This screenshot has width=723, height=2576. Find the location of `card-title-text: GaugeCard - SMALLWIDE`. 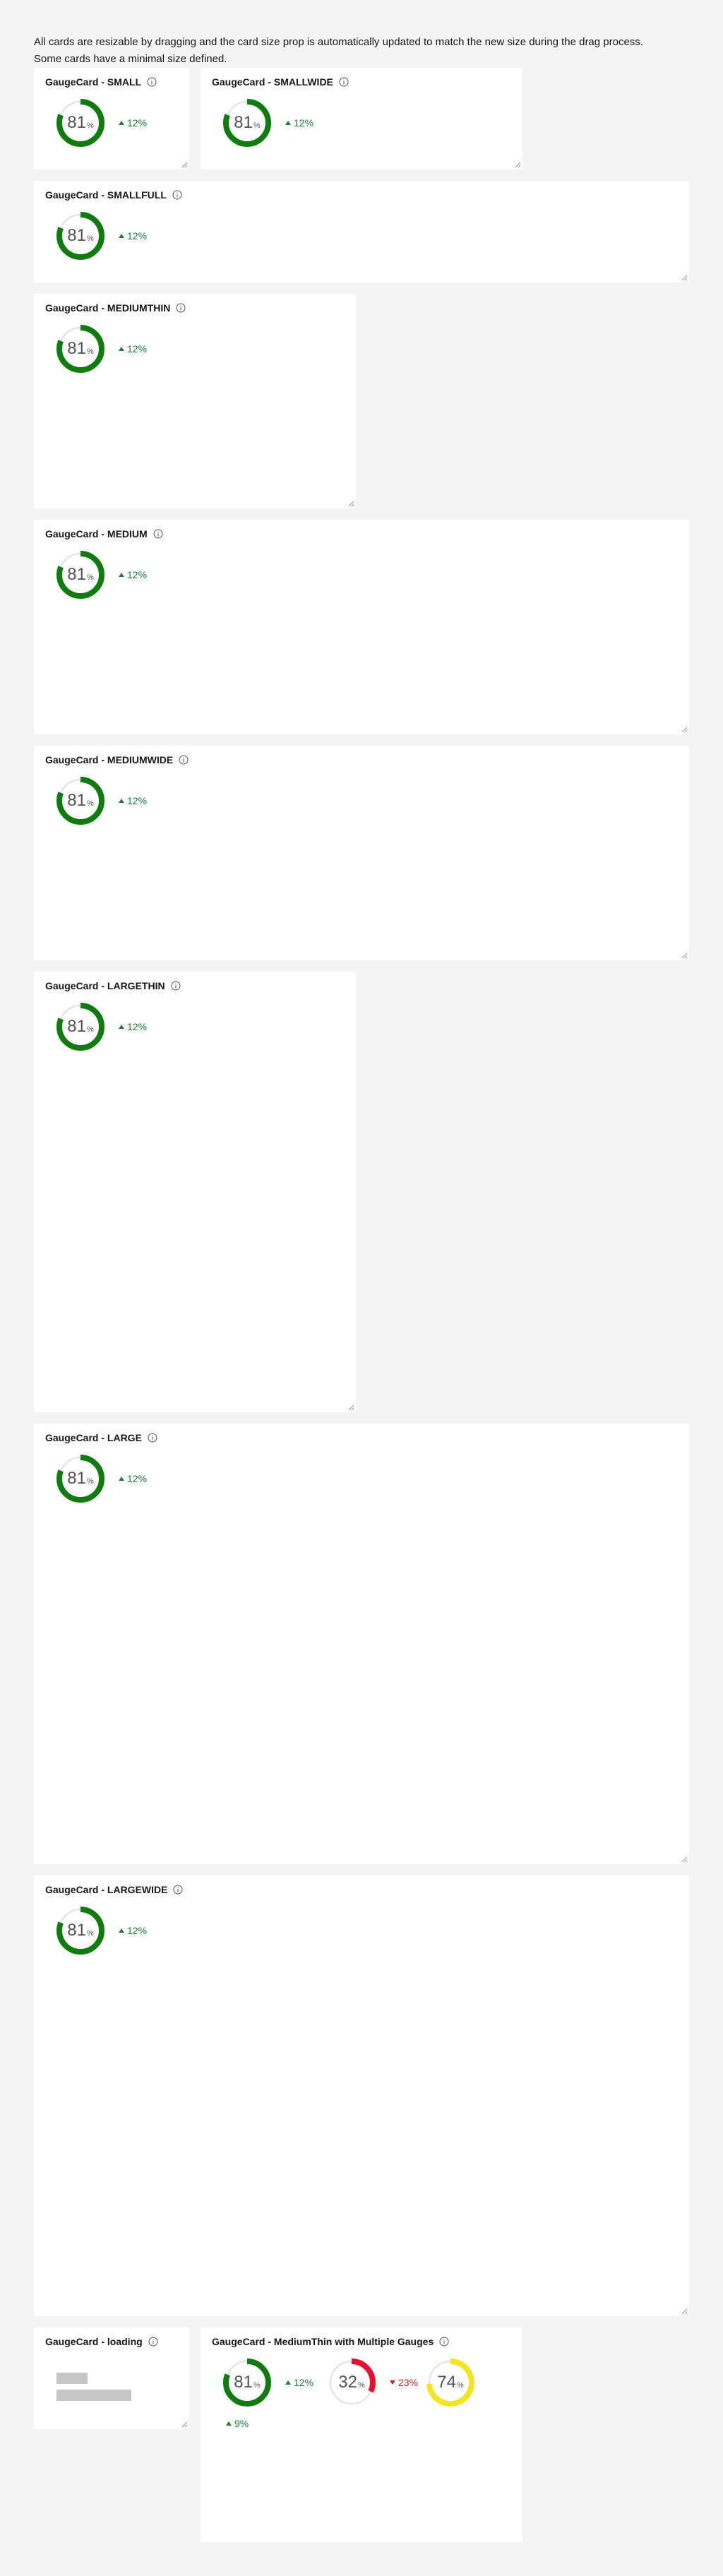

card-title-text: GaugeCard - SMALLWIDE is located at coordinates (272, 82).